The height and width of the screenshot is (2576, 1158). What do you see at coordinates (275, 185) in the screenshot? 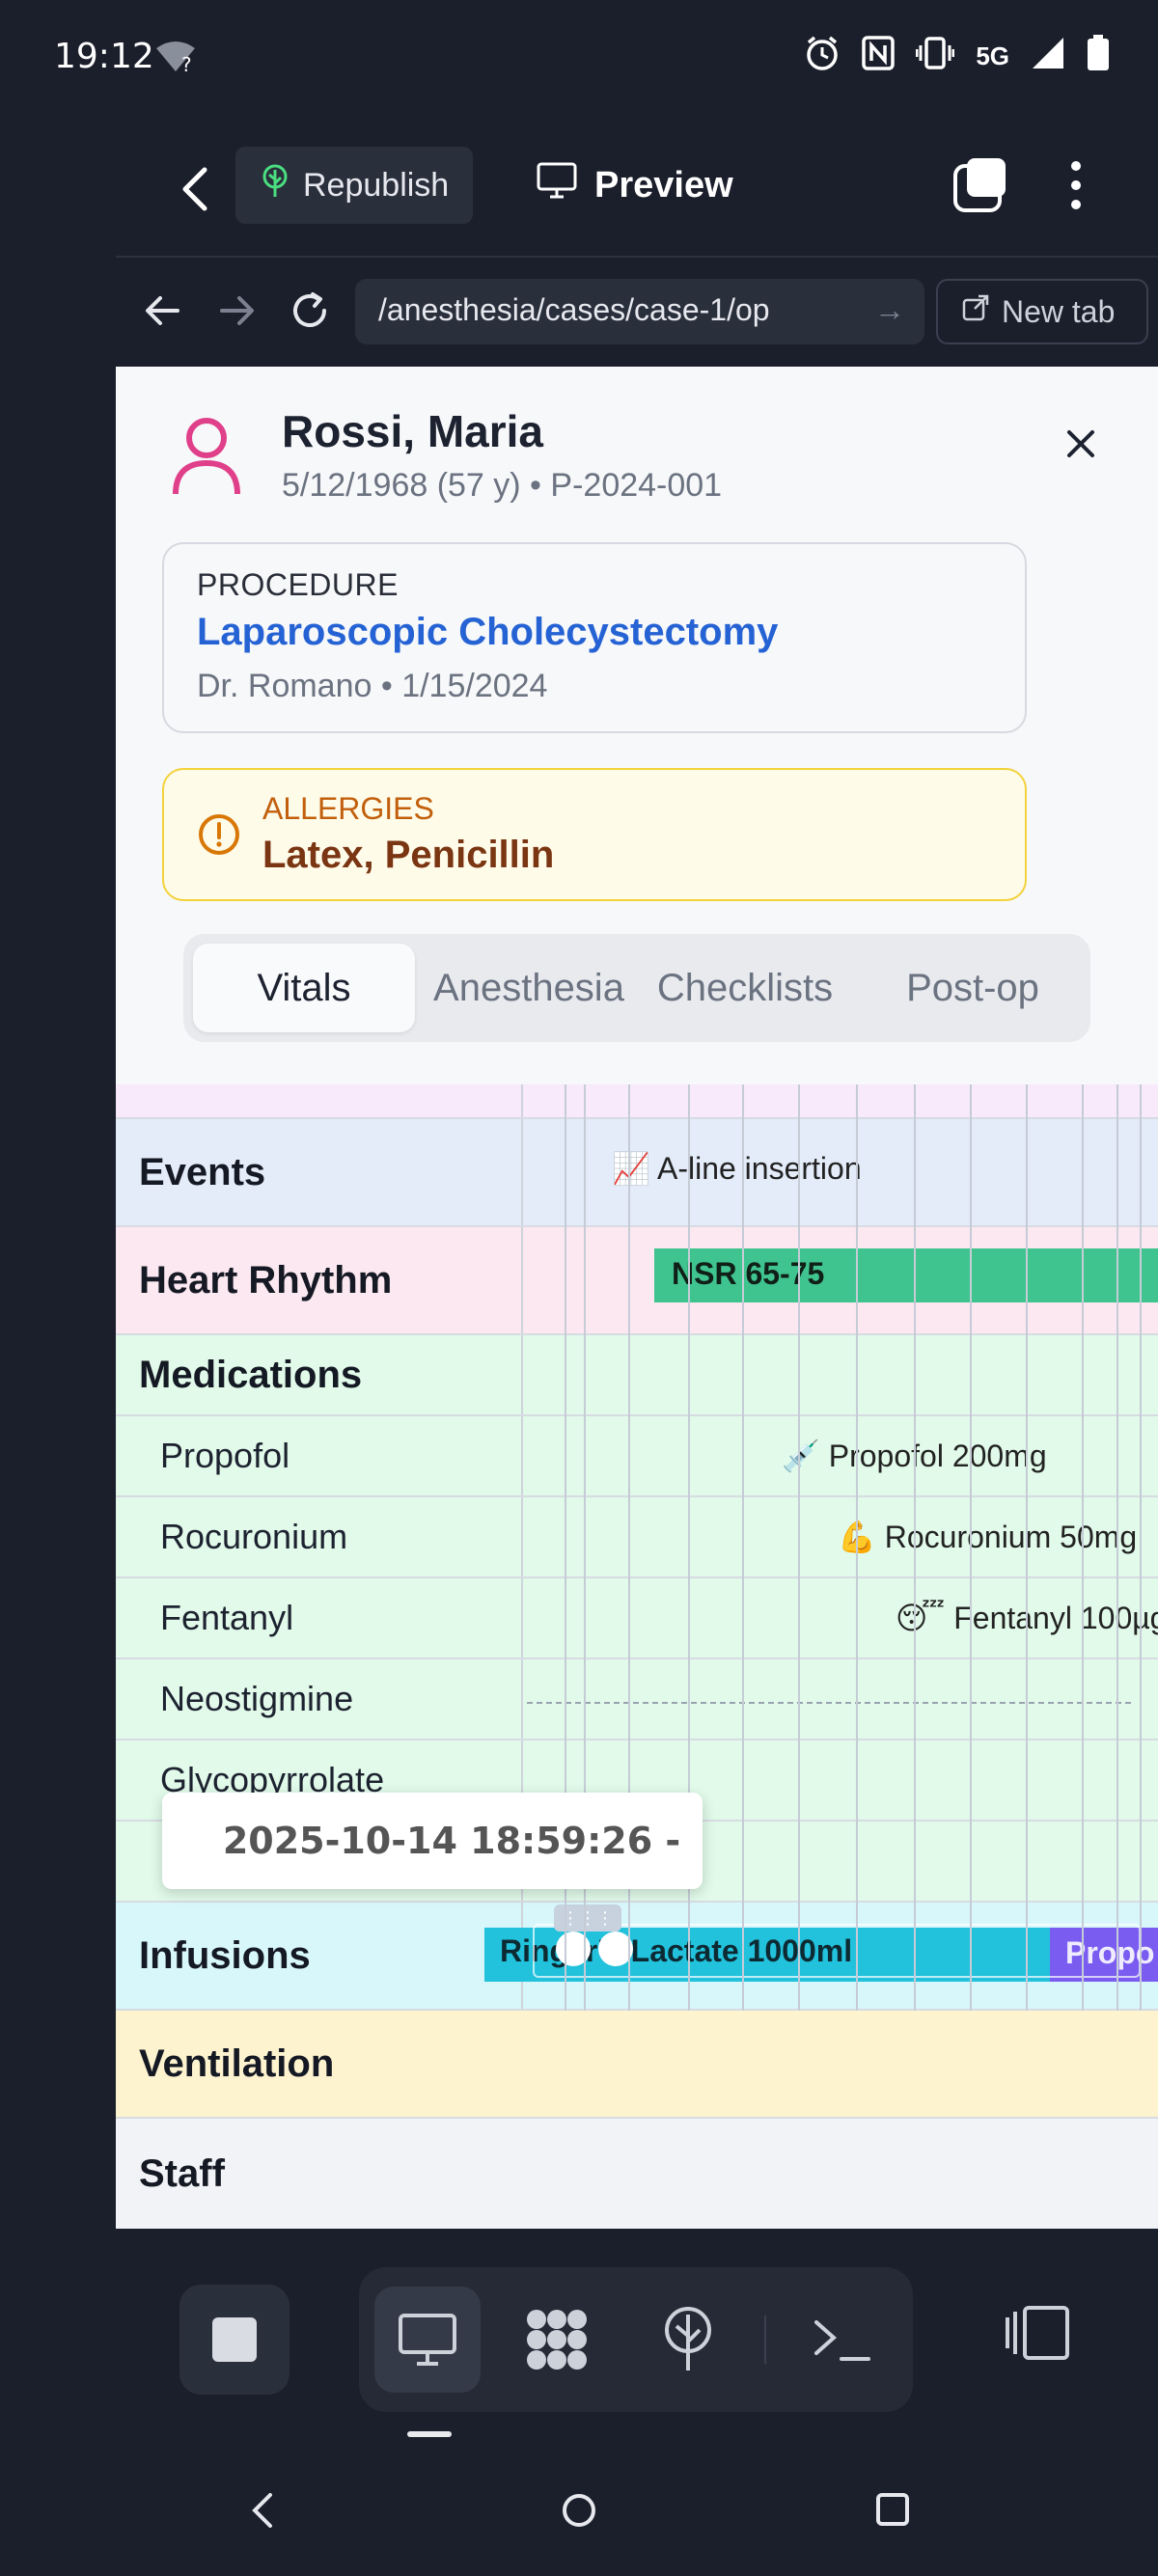
I see `tree-icon` at bounding box center [275, 185].